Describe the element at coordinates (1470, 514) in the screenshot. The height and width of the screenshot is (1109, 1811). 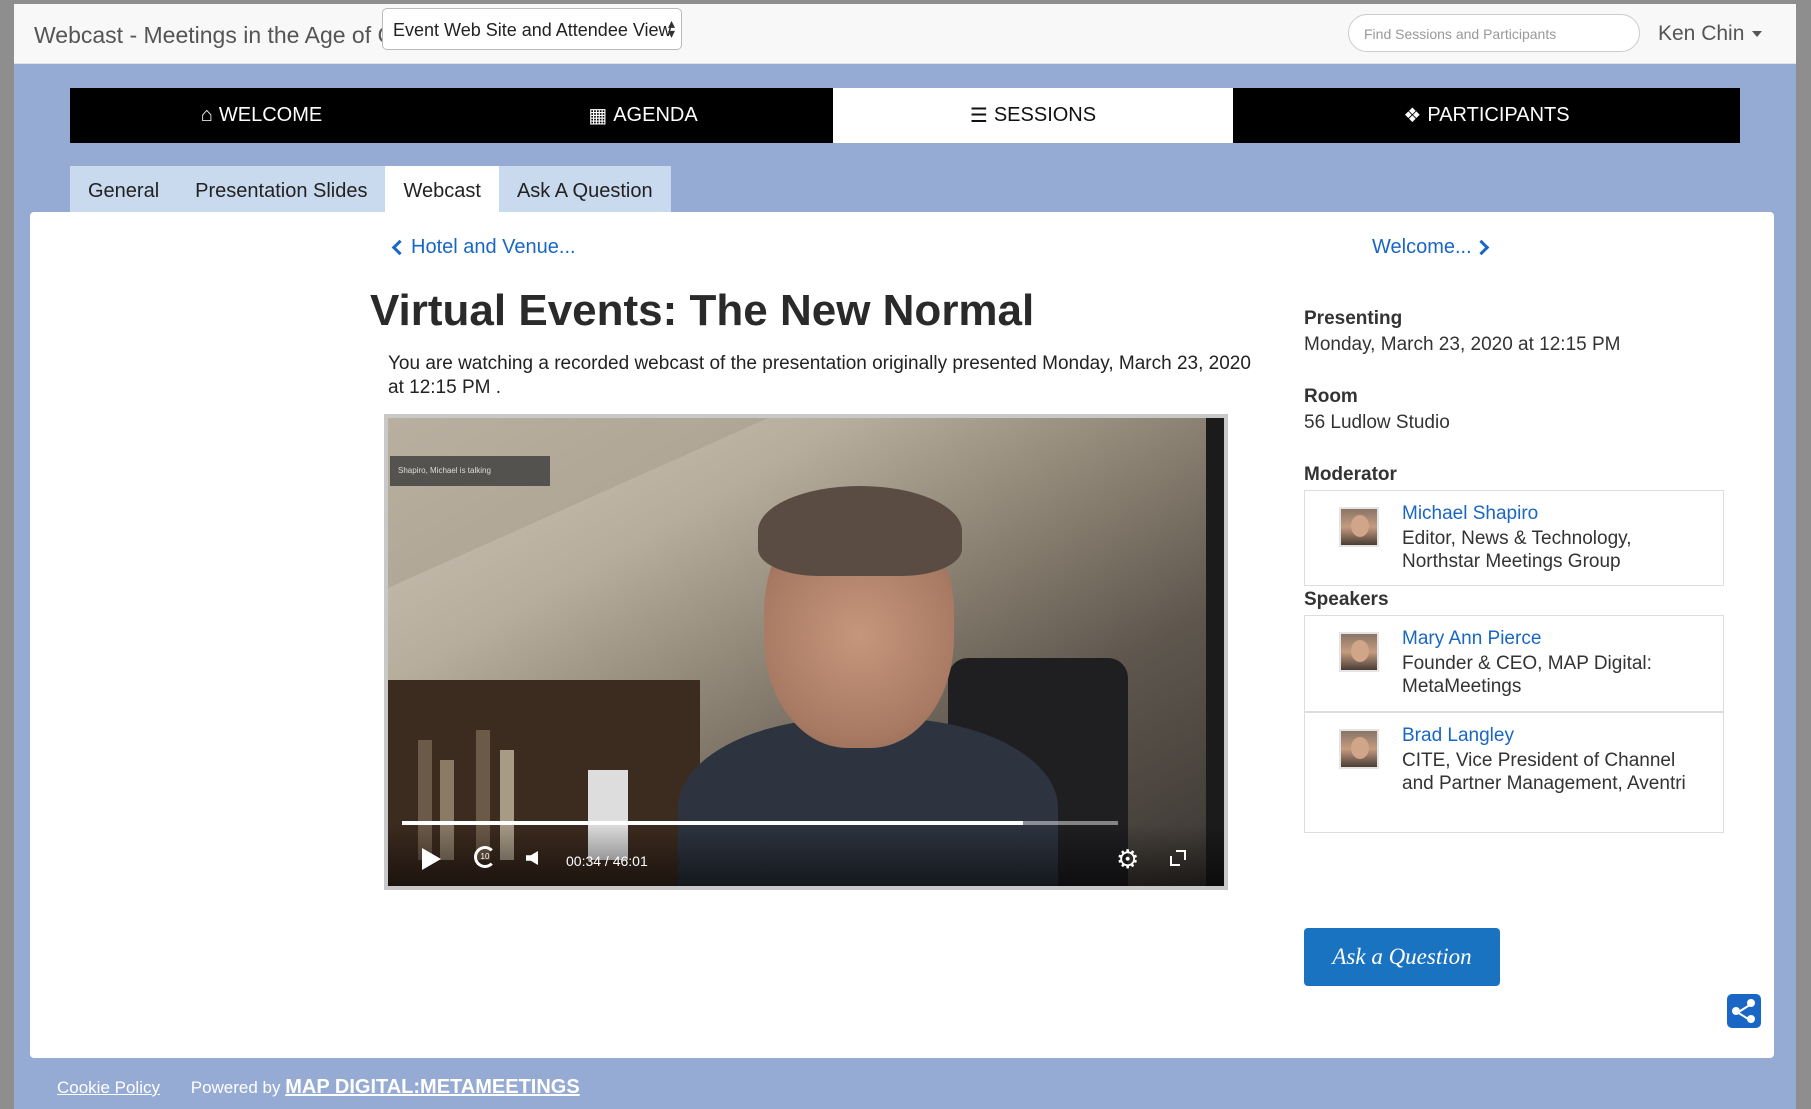
I see `moderator-name-link: Michael Shapiro` at that location.